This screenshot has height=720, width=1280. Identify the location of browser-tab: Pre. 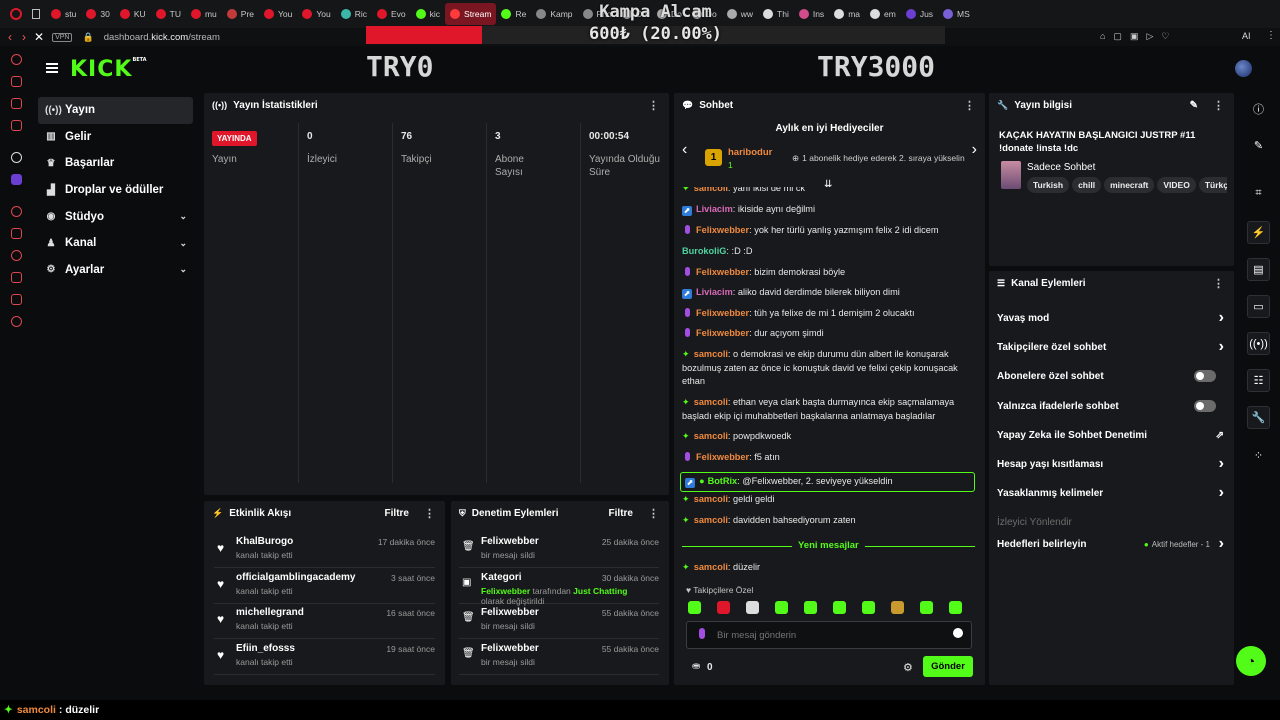
(240, 14).